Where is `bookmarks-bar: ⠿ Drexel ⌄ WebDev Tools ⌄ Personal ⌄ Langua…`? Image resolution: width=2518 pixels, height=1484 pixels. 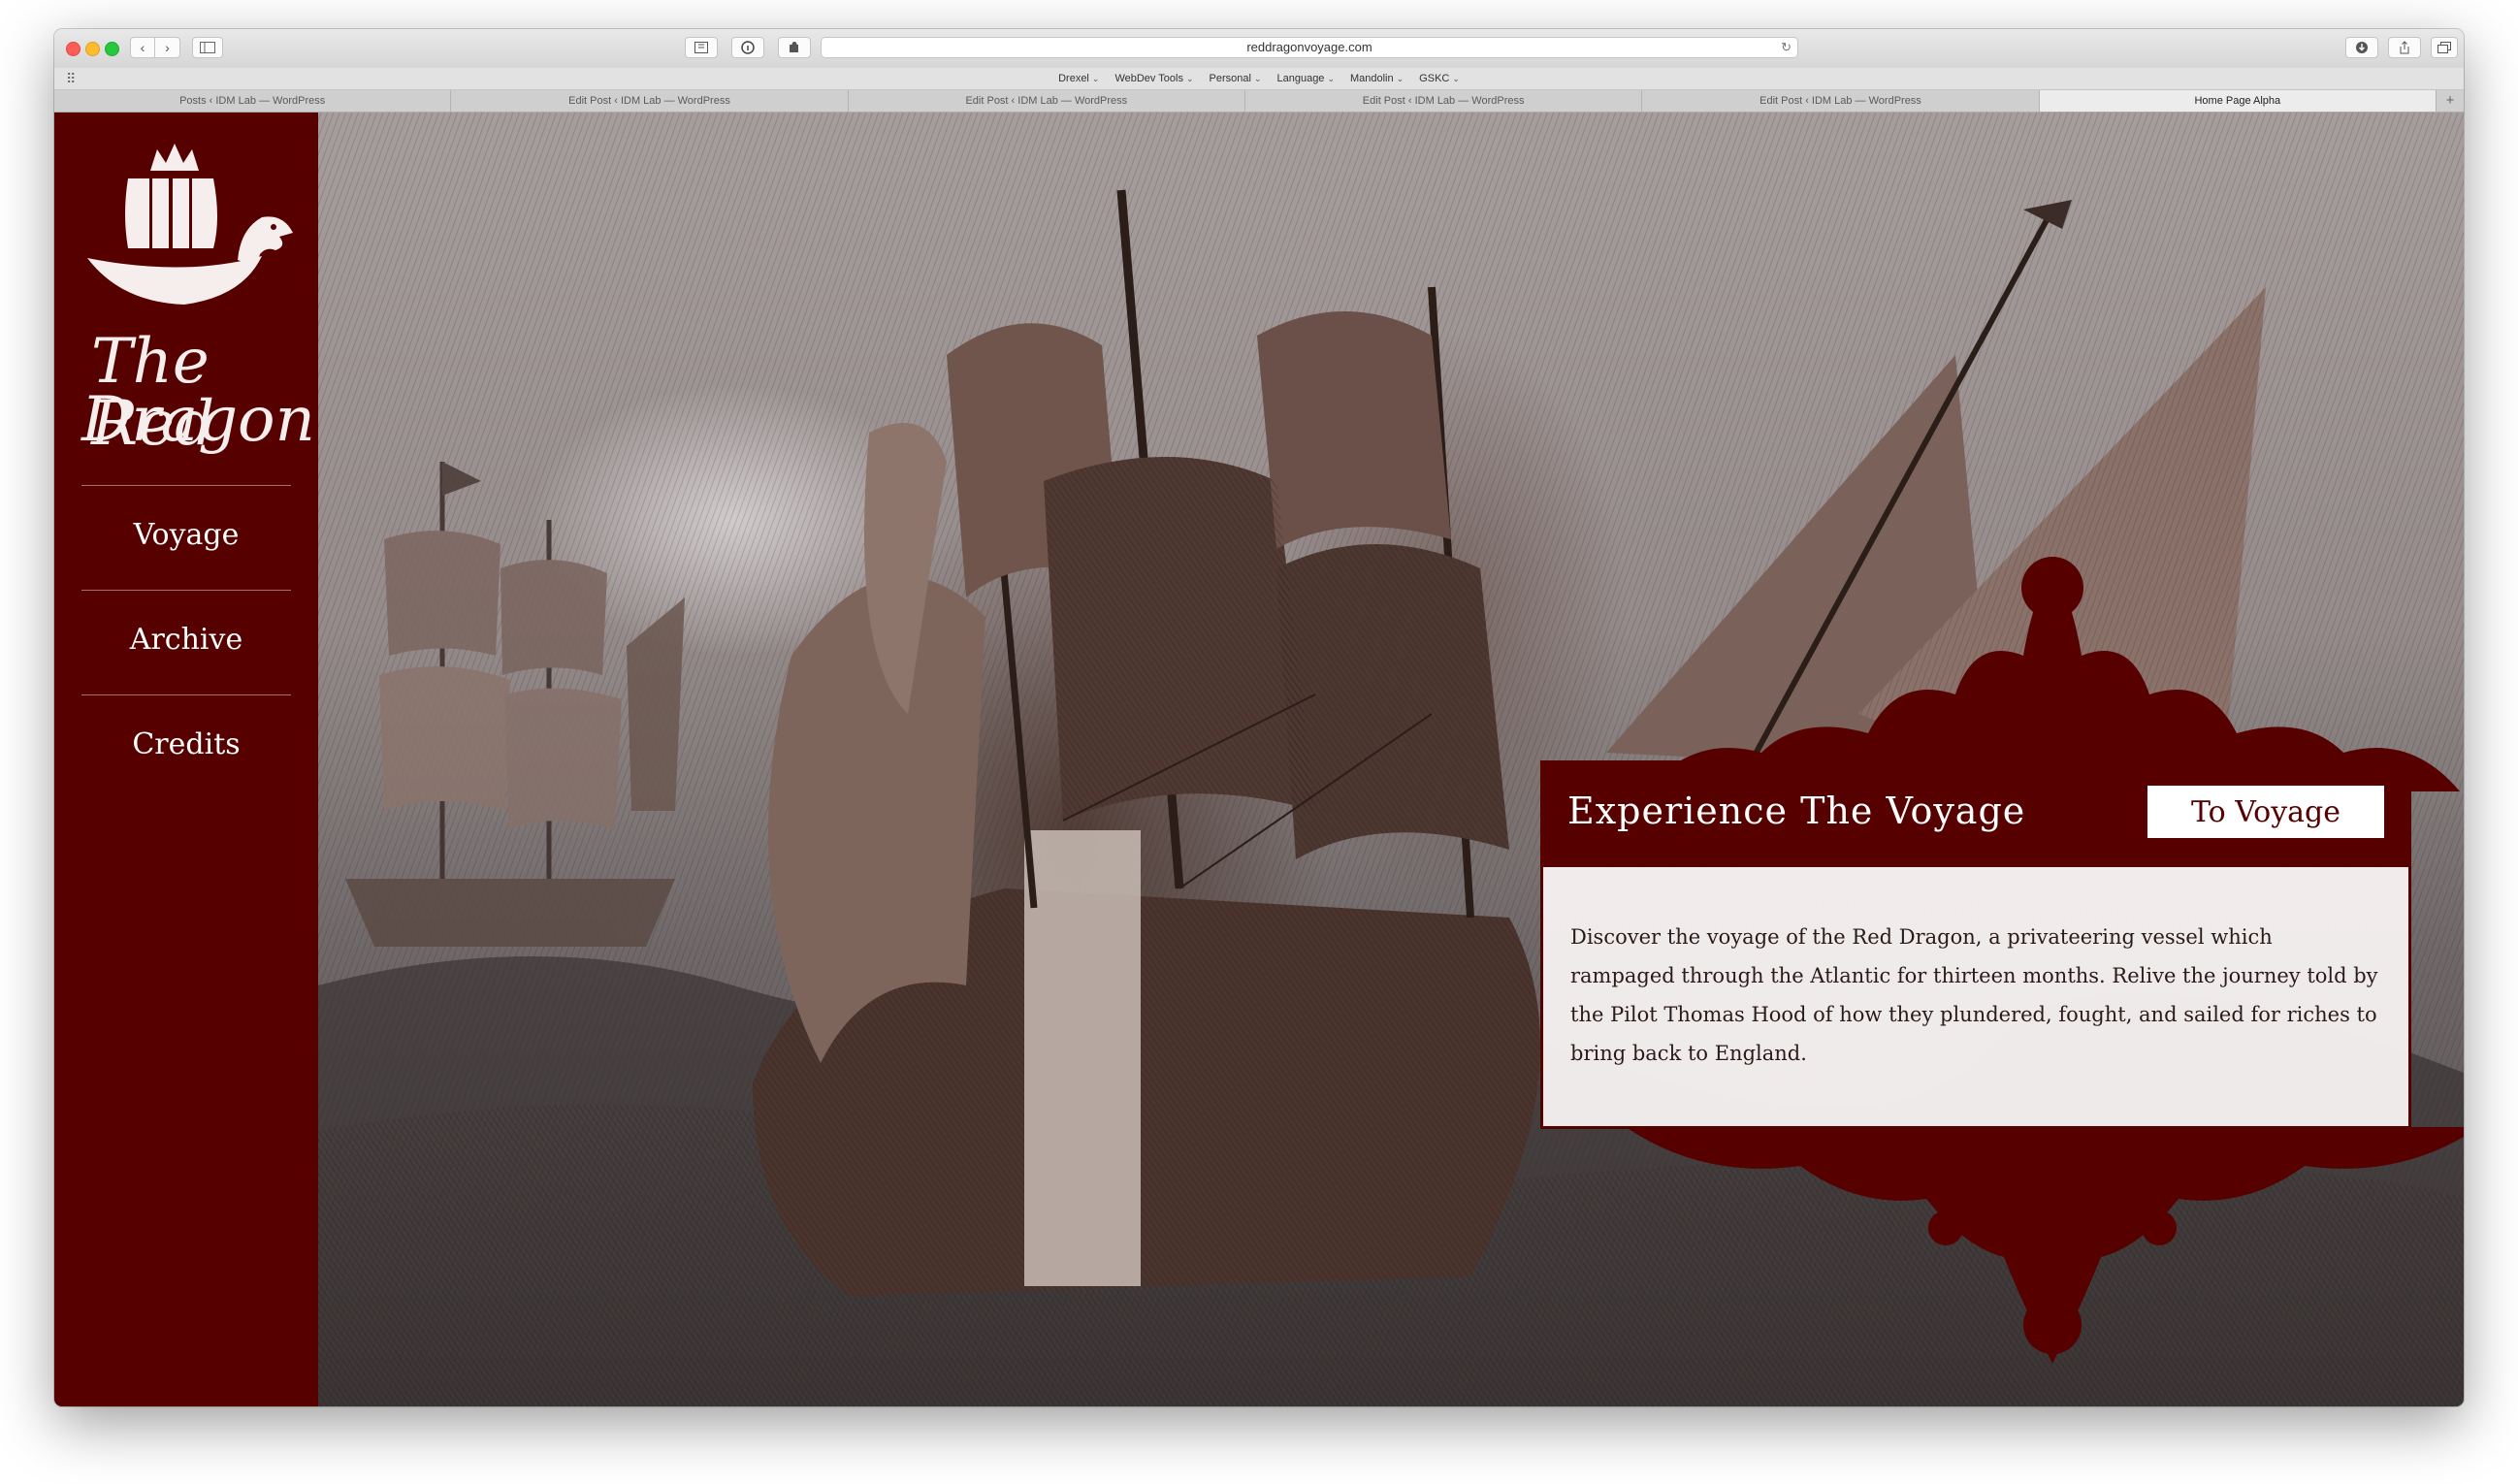
bookmarks-bar: ⠿ Drexel ⌄ WebDev Tools ⌄ Personal ⌄ Langua… is located at coordinates (1259, 79).